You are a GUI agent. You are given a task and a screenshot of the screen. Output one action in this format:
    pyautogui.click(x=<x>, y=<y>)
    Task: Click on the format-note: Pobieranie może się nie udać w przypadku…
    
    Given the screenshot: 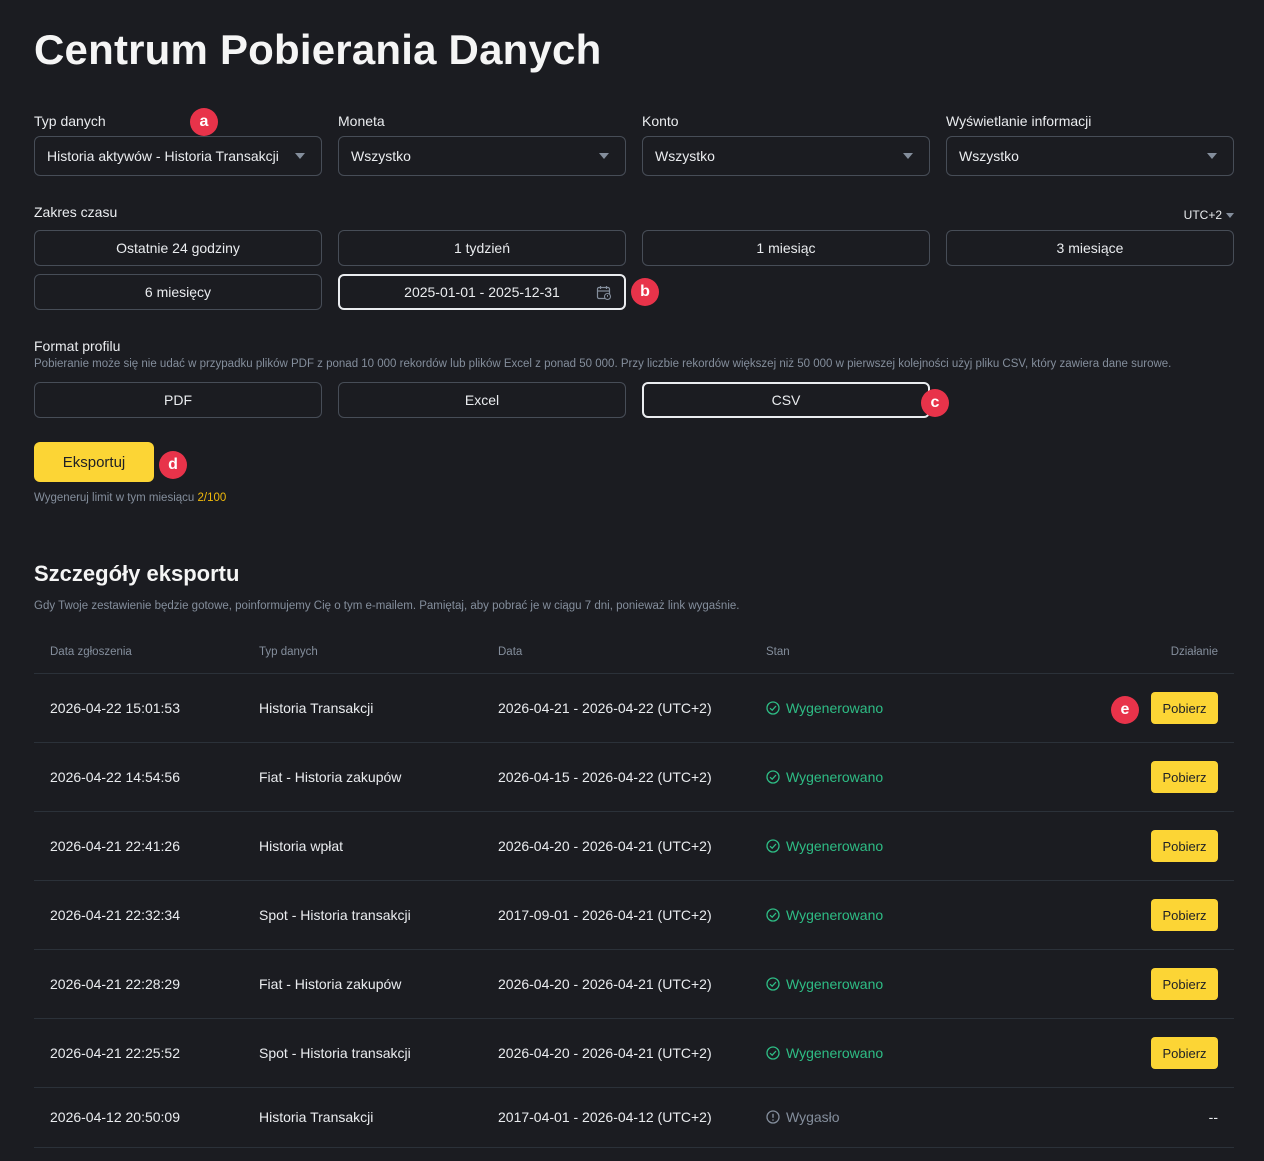 What is the action you would take?
    pyautogui.click(x=603, y=364)
    